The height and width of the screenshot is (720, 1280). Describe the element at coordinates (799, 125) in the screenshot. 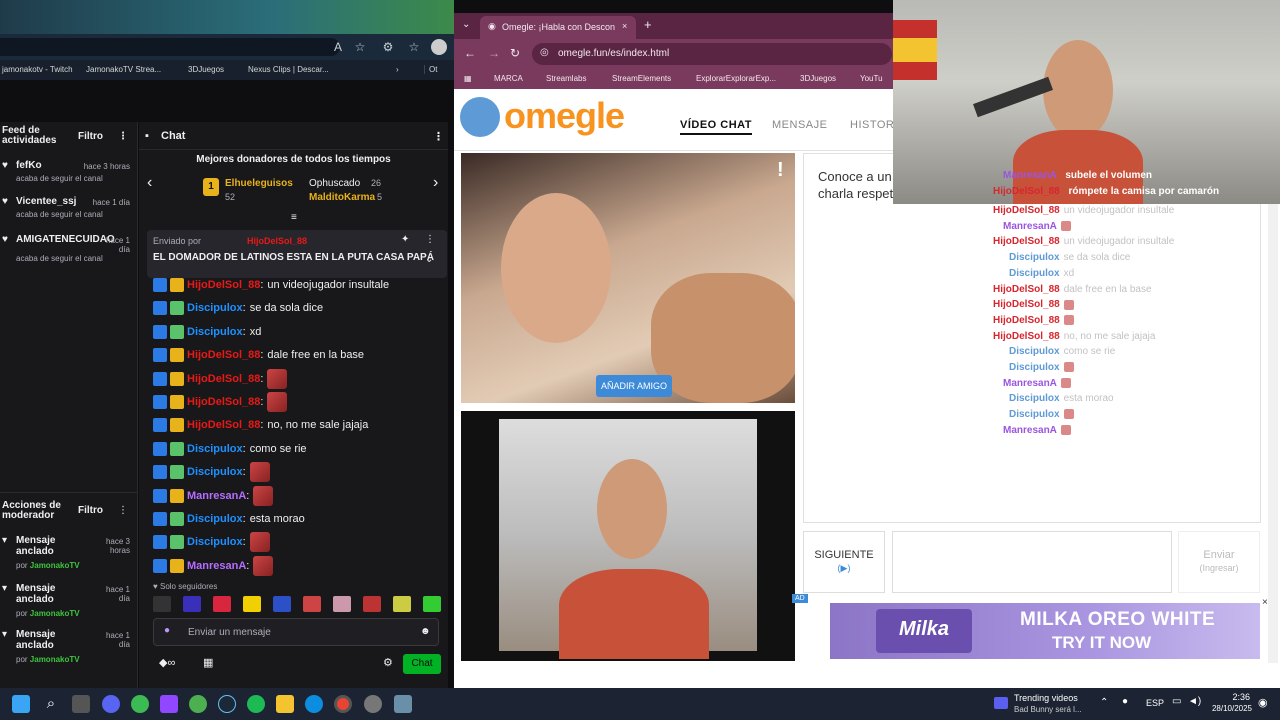

I see `nav-message: MENSAJE` at that location.